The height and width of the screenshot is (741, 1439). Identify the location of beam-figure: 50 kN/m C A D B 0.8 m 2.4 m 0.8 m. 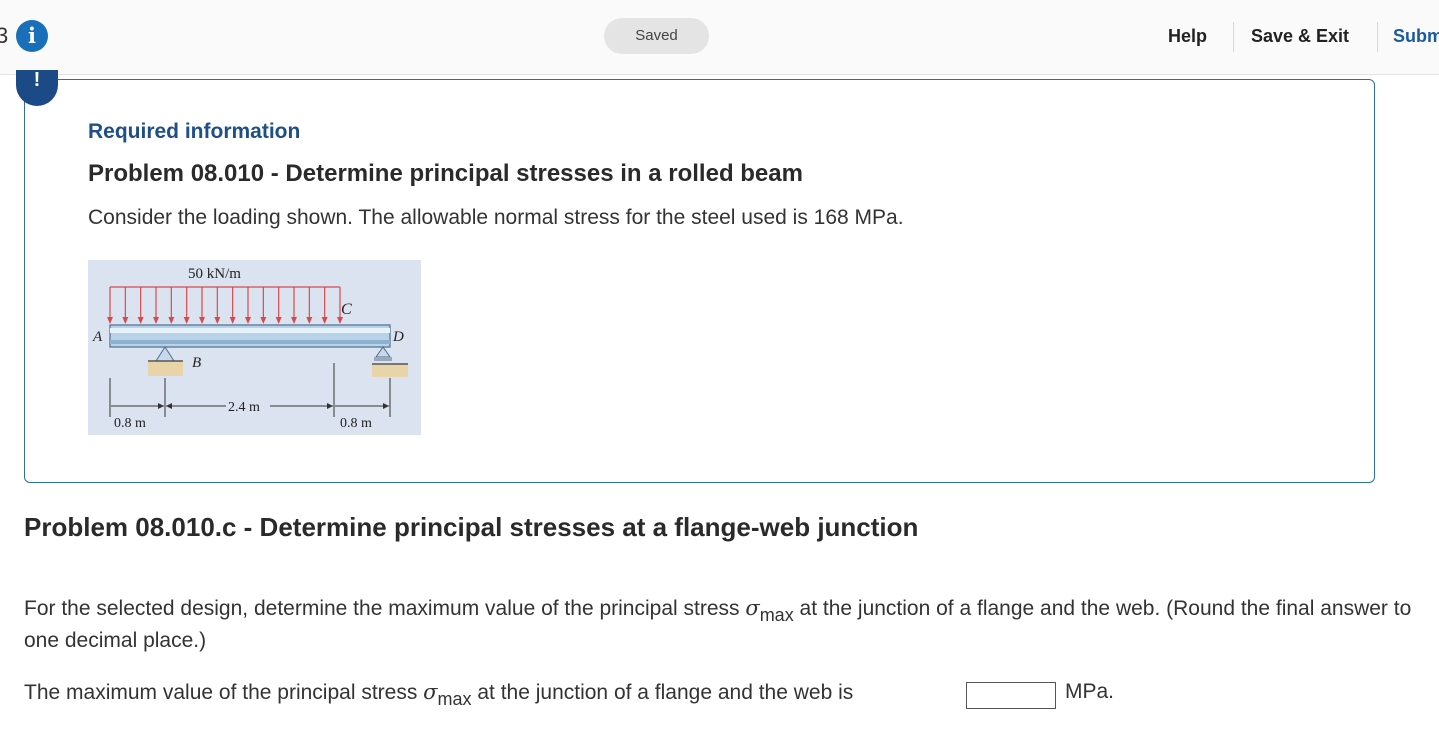
(254, 347).